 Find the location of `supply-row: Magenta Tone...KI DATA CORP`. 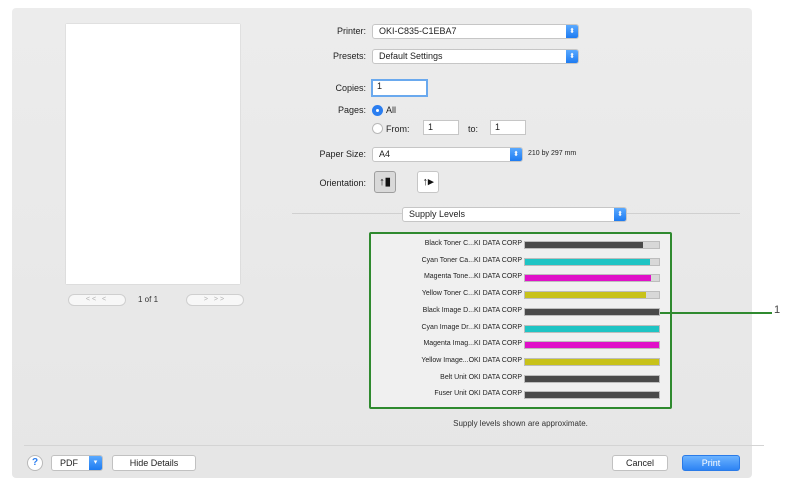

supply-row: Magenta Tone...KI DATA CORP is located at coordinates (520, 278).